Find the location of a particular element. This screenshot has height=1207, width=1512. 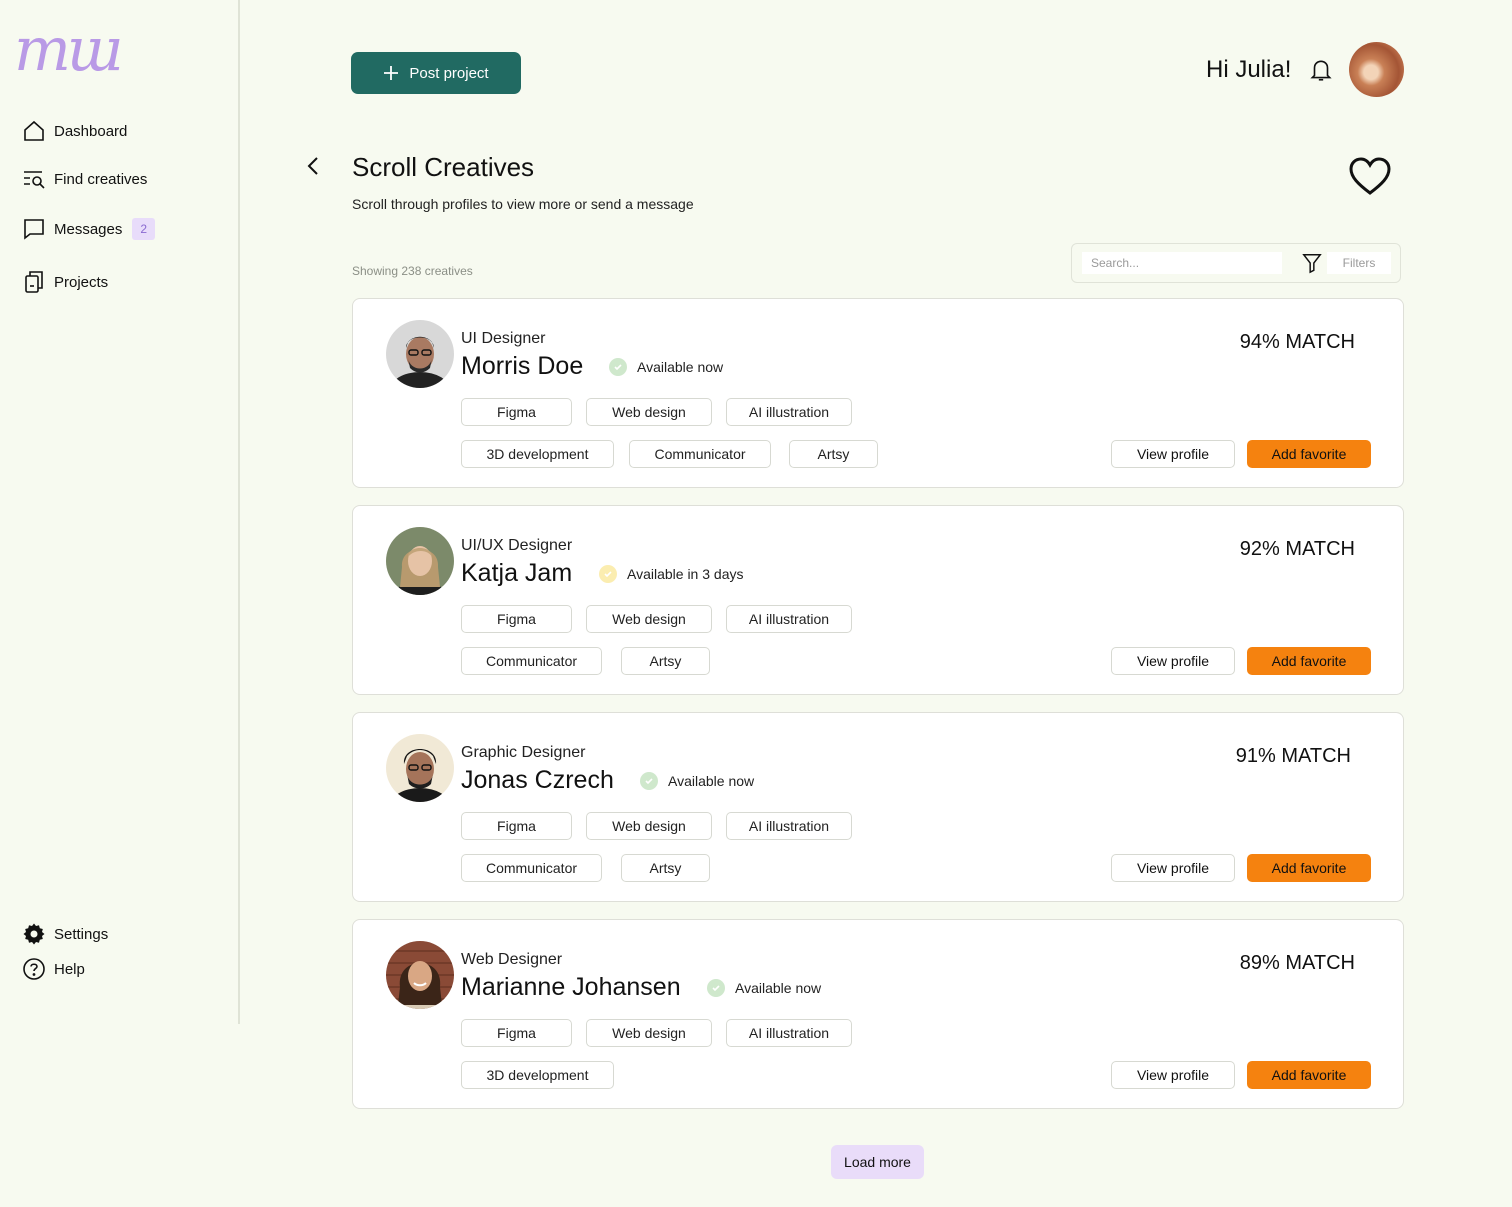

search-list-icon is located at coordinates (34, 180).